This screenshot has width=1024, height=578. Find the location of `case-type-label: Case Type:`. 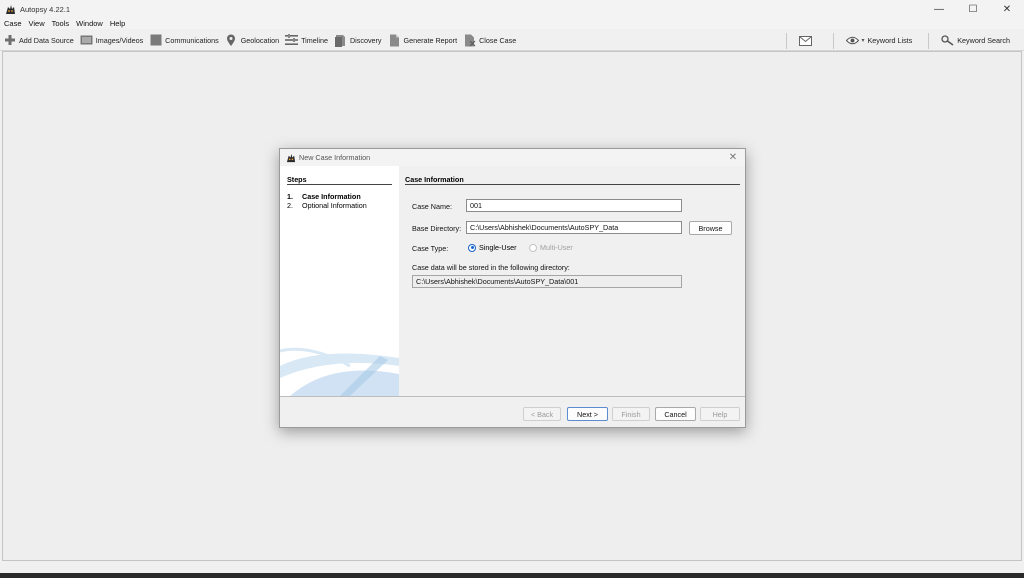

case-type-label: Case Type: is located at coordinates (430, 248).